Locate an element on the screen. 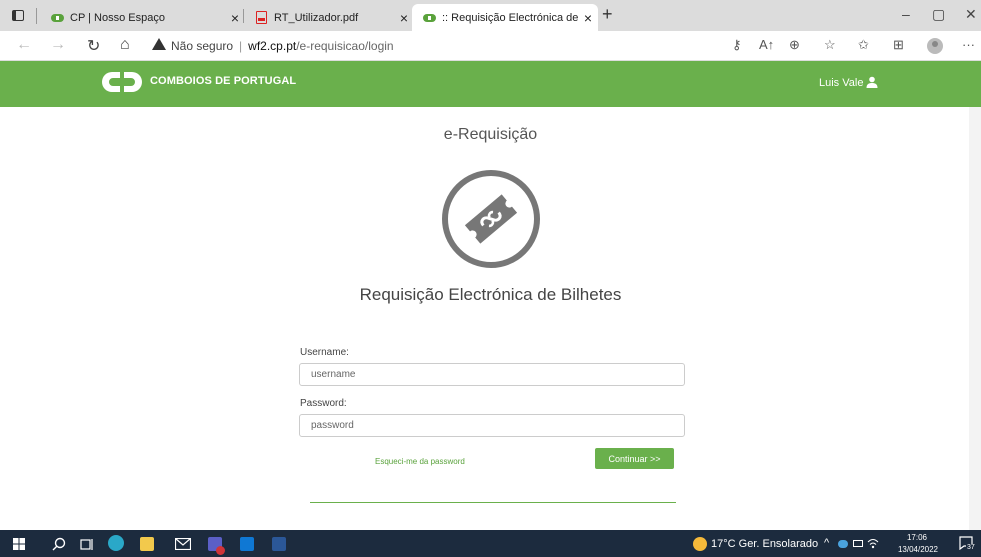 The image size is (981, 557). pdf-icon is located at coordinates (261, 17).